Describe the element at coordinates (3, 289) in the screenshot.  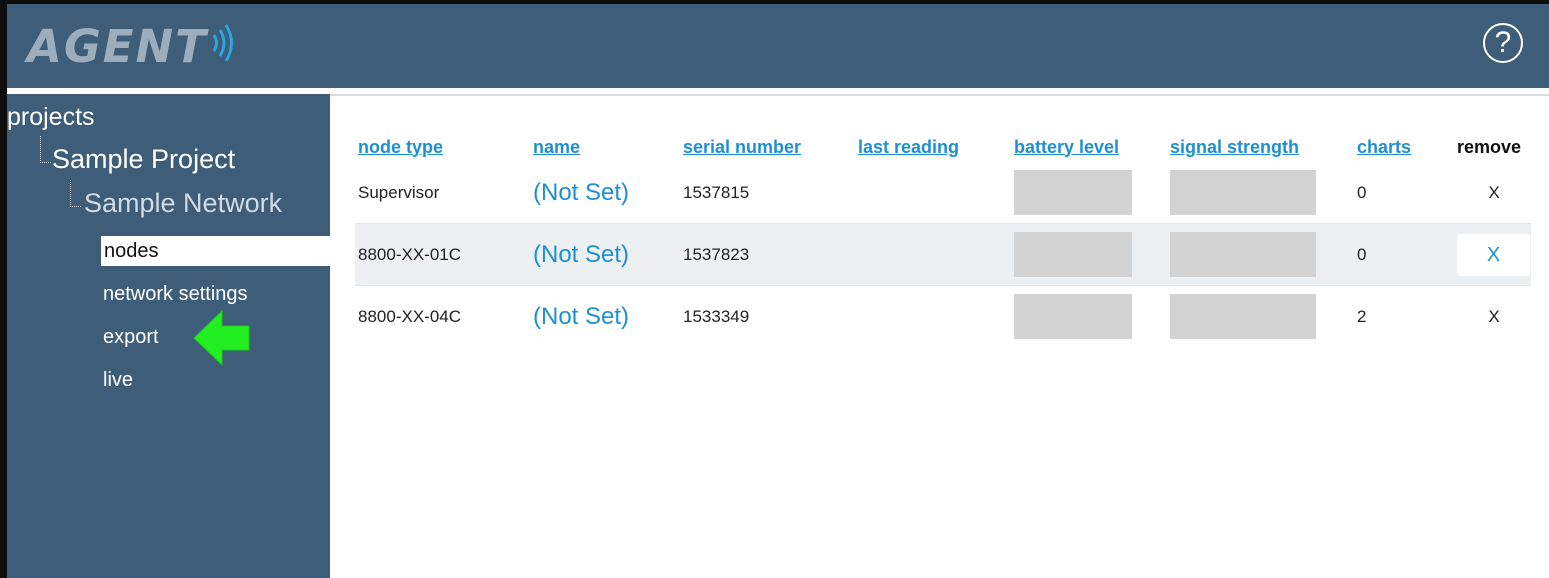
I see `window-frame-left` at that location.